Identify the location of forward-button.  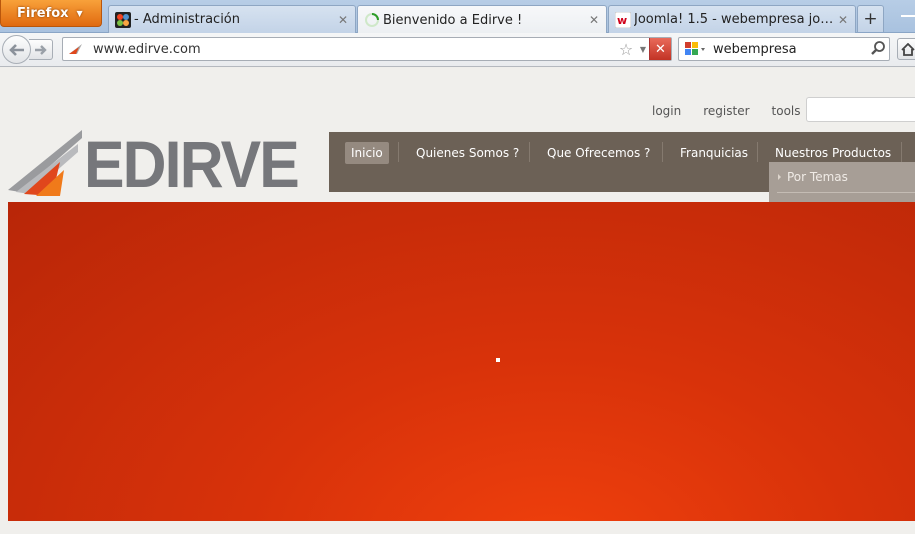
(41, 49).